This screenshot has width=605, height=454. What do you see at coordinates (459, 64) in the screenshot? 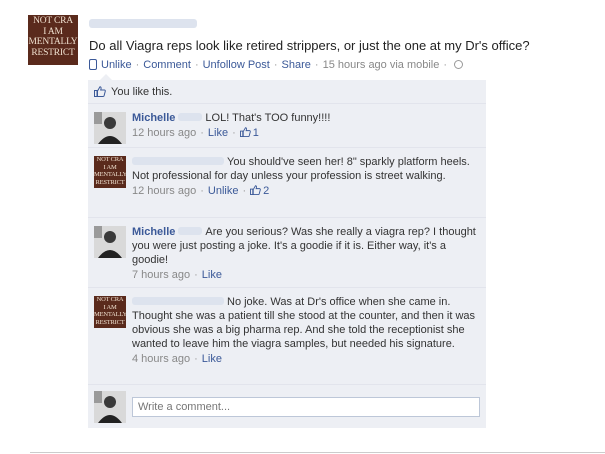
I see `globe-icon` at bounding box center [459, 64].